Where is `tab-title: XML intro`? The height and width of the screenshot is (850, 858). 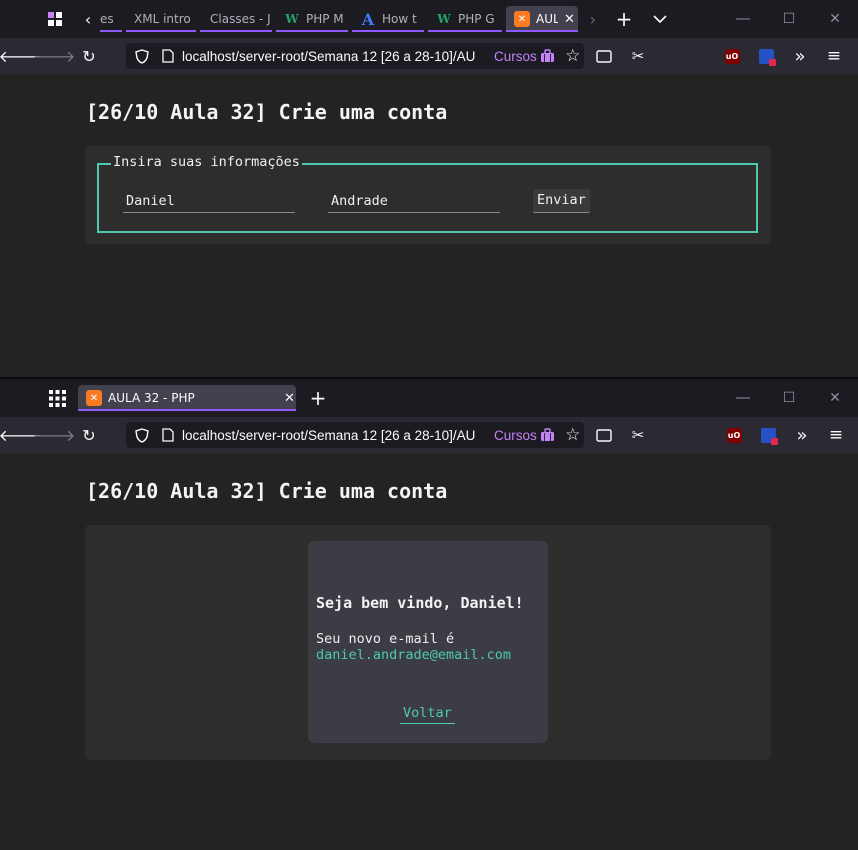
tab-title: XML intro is located at coordinates (162, 19).